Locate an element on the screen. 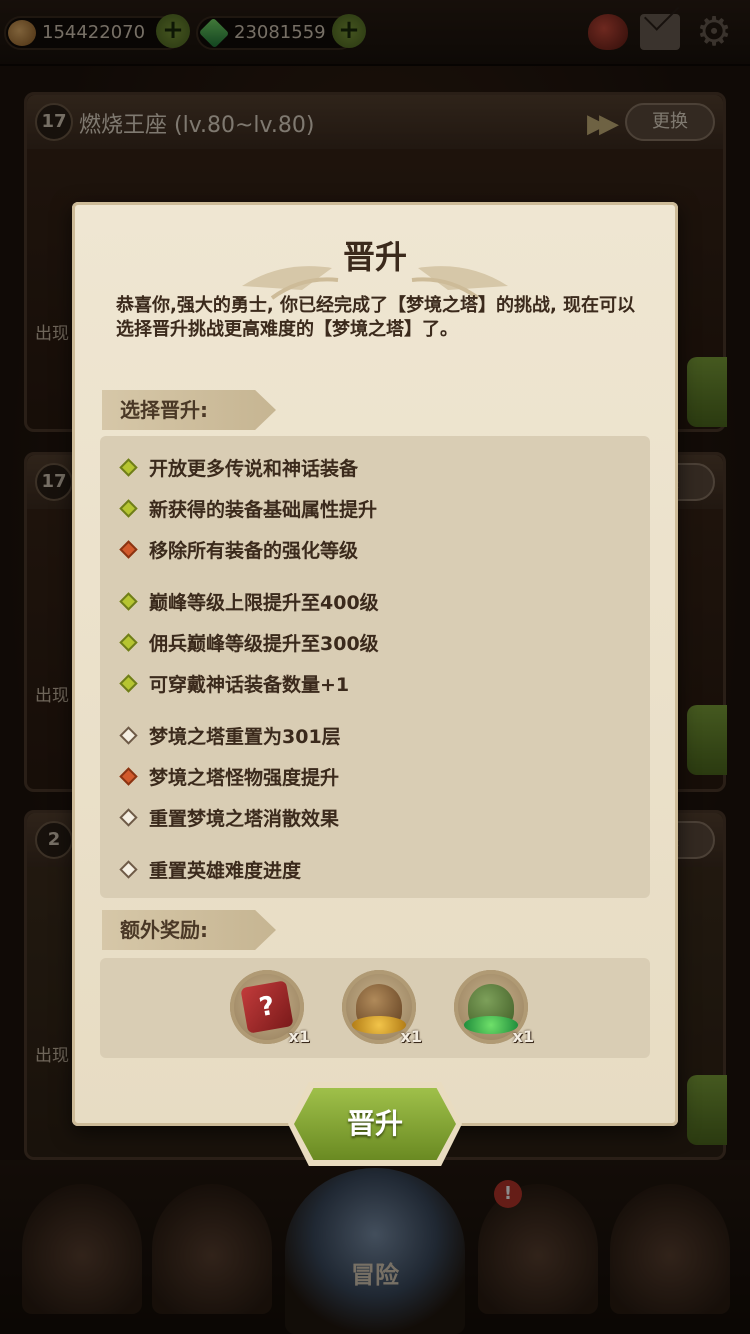 The image size is (750, 1334). list-item: 可穿戴神话装备数量+1 is located at coordinates (234, 683).